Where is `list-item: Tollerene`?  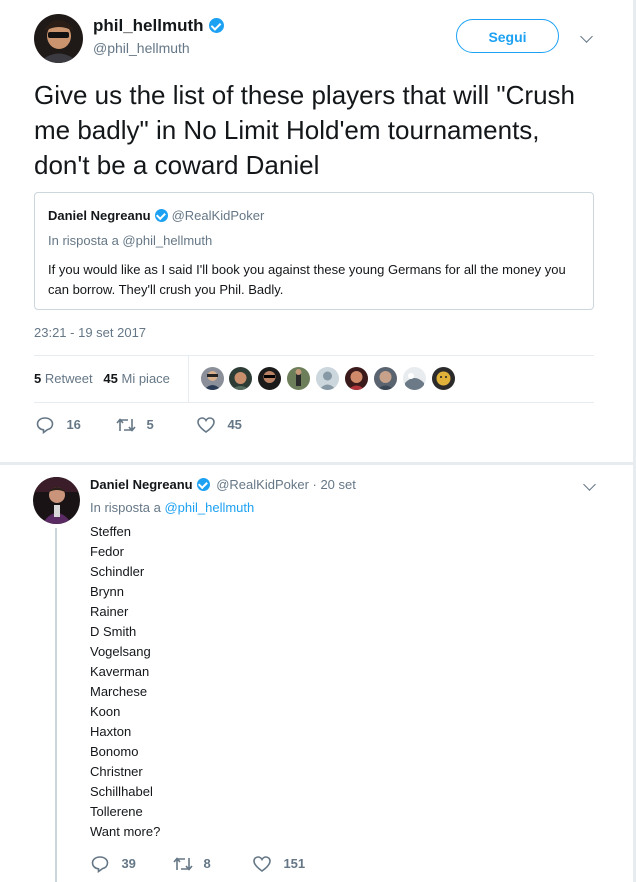 list-item: Tollerene is located at coordinates (116, 811).